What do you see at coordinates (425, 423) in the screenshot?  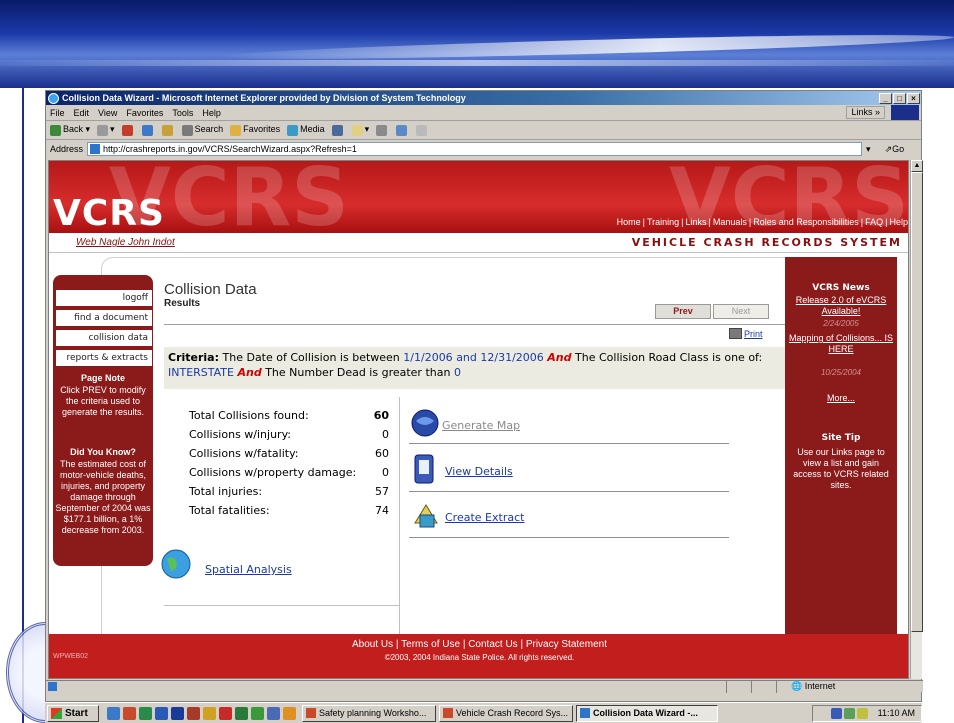 I see `globe-map-icon` at bounding box center [425, 423].